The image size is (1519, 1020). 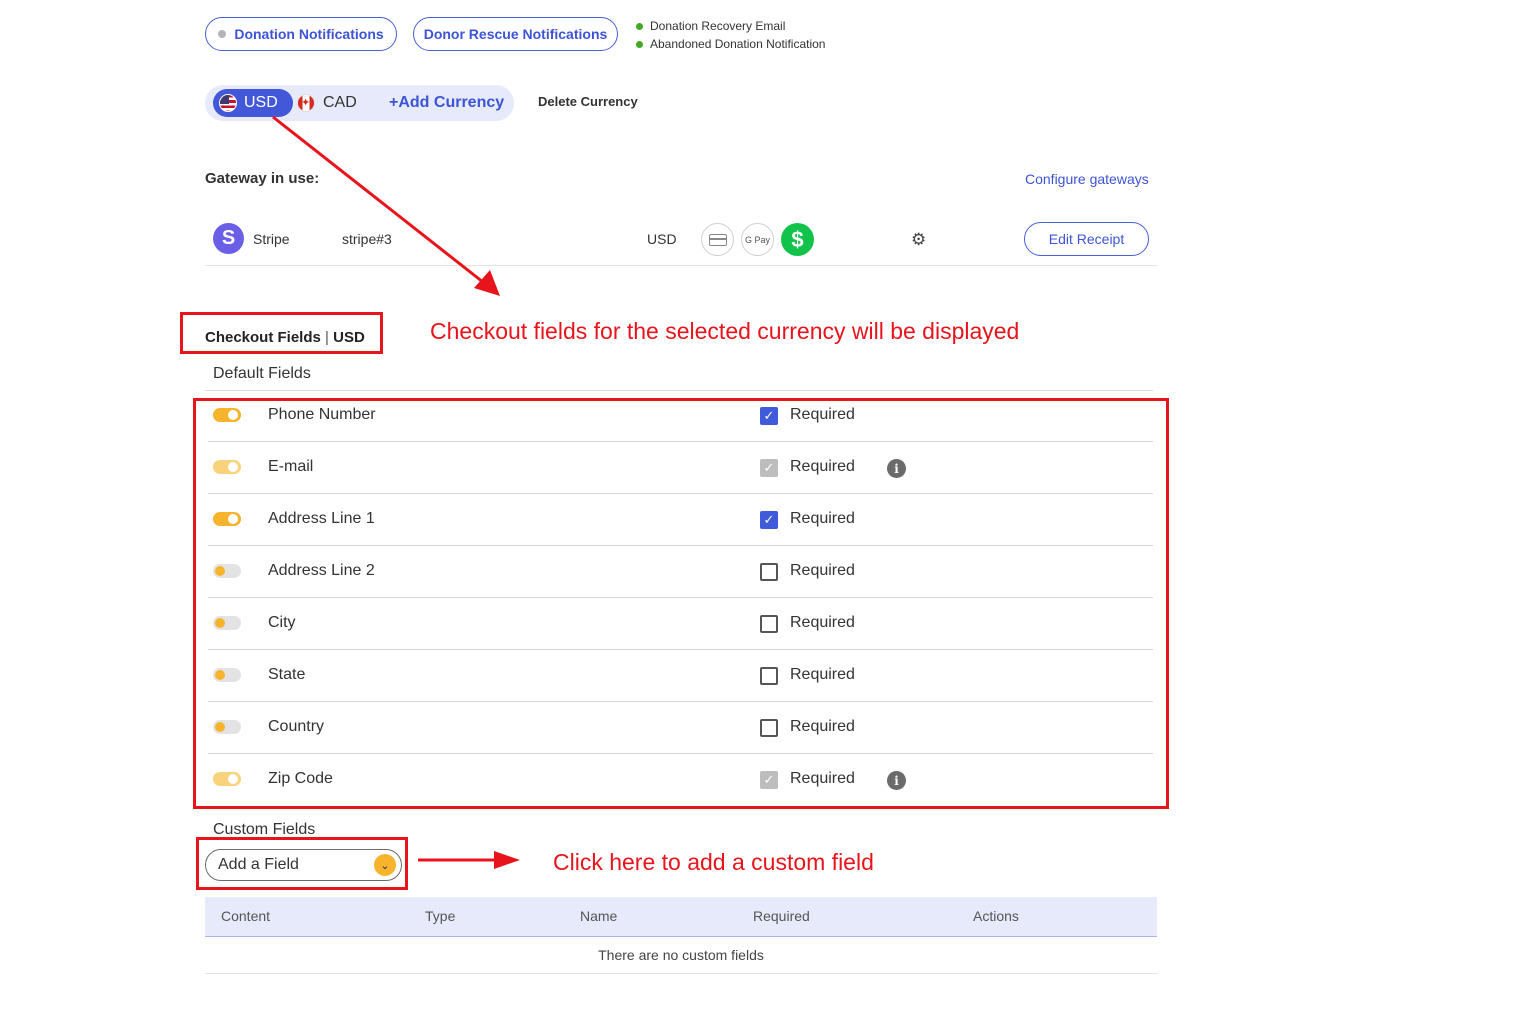 I want to click on arrow-head-currency, so click(x=487, y=283).